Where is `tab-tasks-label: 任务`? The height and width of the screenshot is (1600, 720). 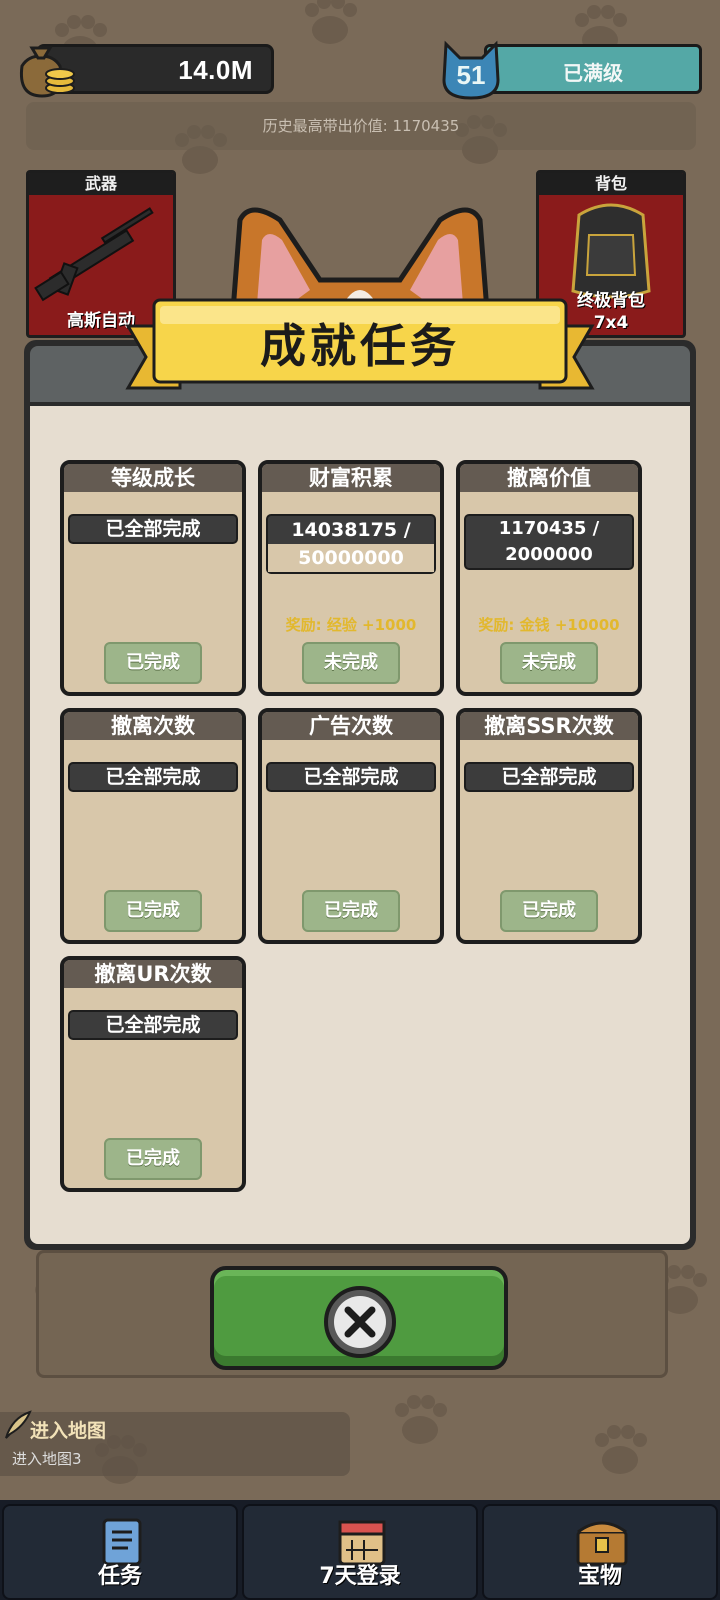 tab-tasks-label: 任务 is located at coordinates (119, 1576).